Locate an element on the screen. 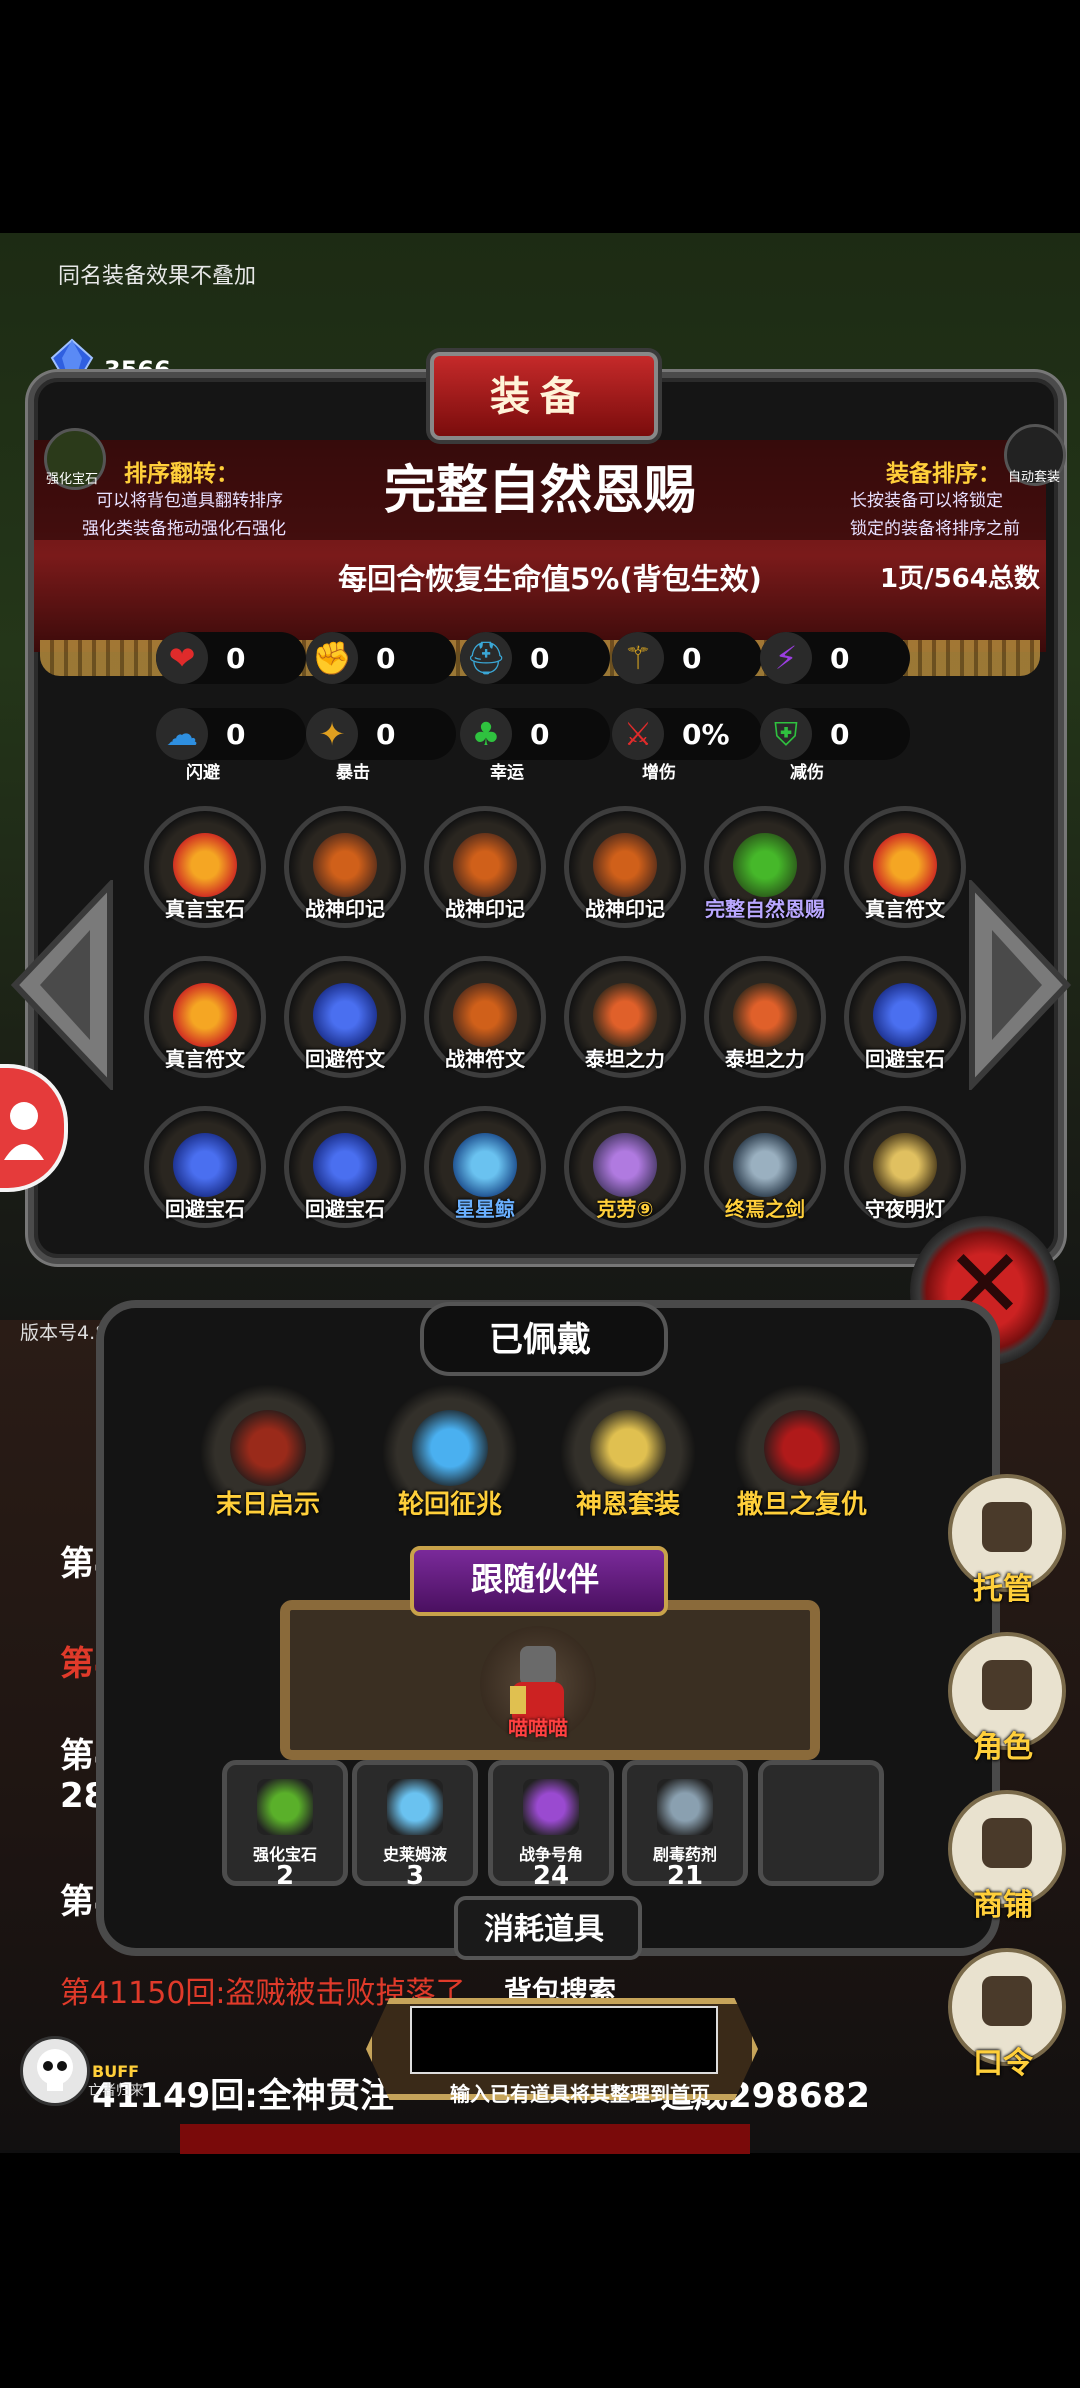 This screenshot has width=1080, height=2388. prev-page-arrow is located at coordinates (65, 985).